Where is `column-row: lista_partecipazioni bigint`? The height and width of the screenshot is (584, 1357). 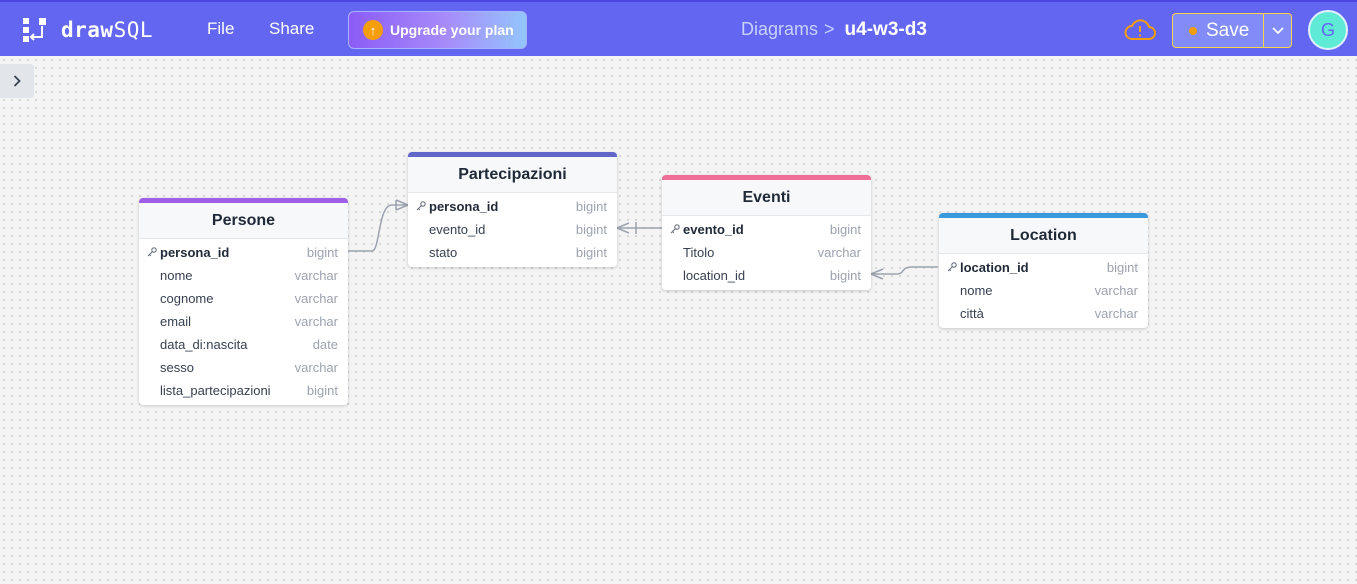 column-row: lista_partecipazioni bigint is located at coordinates (243, 390).